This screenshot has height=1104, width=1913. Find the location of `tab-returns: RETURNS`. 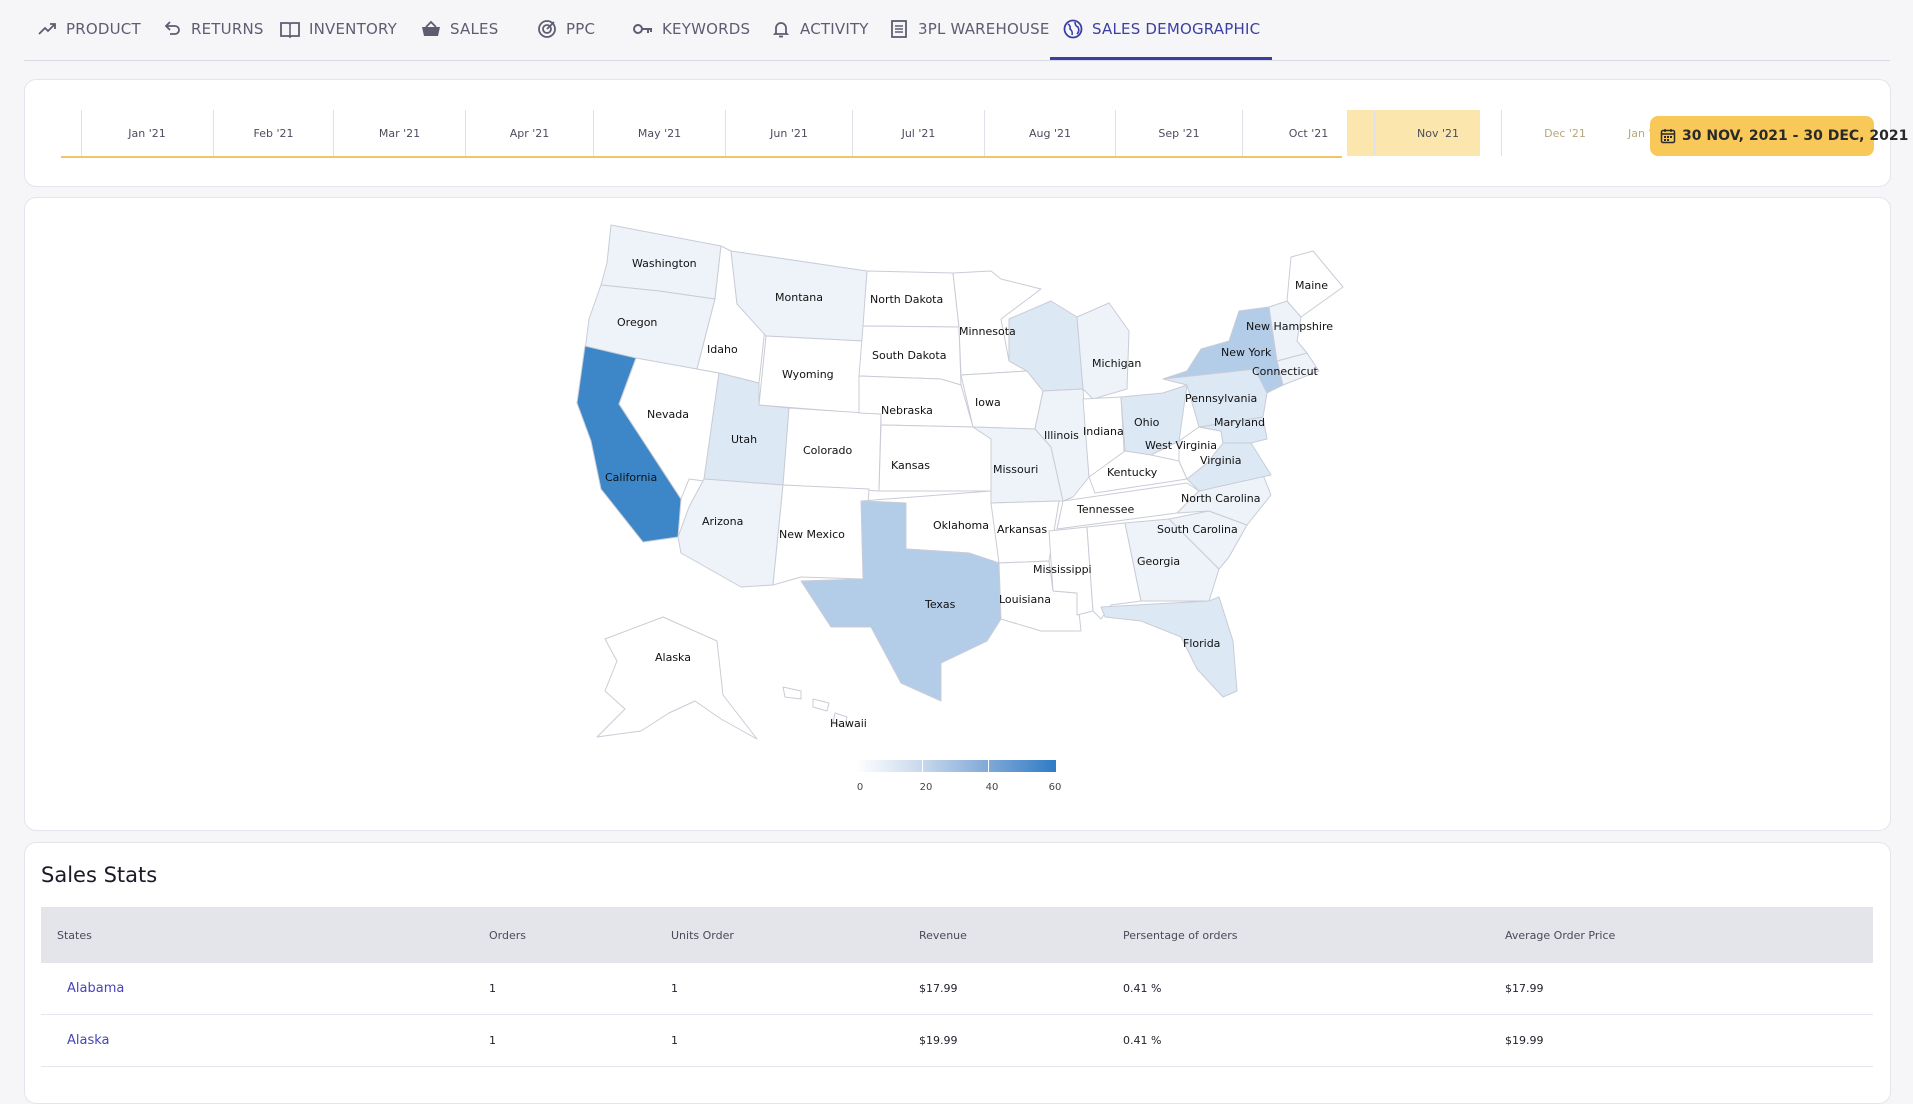

tab-returns: RETURNS is located at coordinates (212, 29).